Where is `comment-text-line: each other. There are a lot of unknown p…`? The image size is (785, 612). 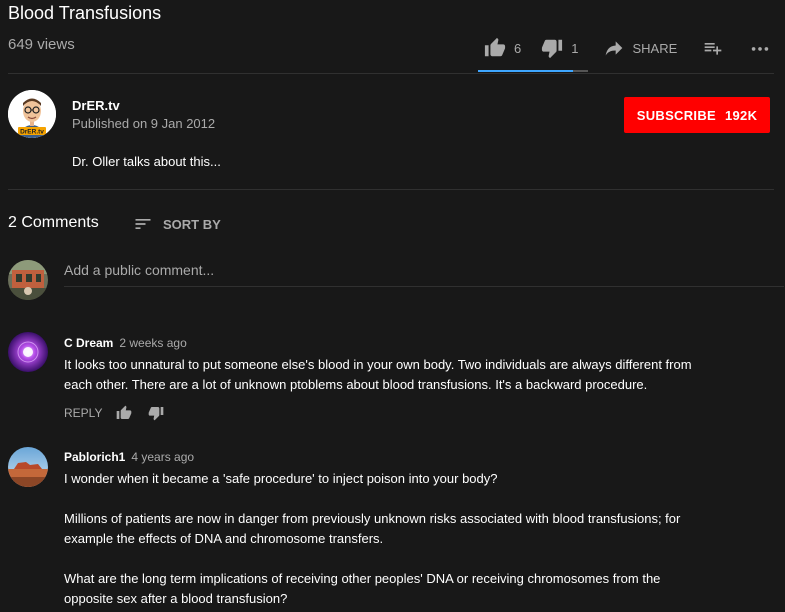
comment-text-line: each other. There are a lot of unknown p… is located at coordinates (356, 384).